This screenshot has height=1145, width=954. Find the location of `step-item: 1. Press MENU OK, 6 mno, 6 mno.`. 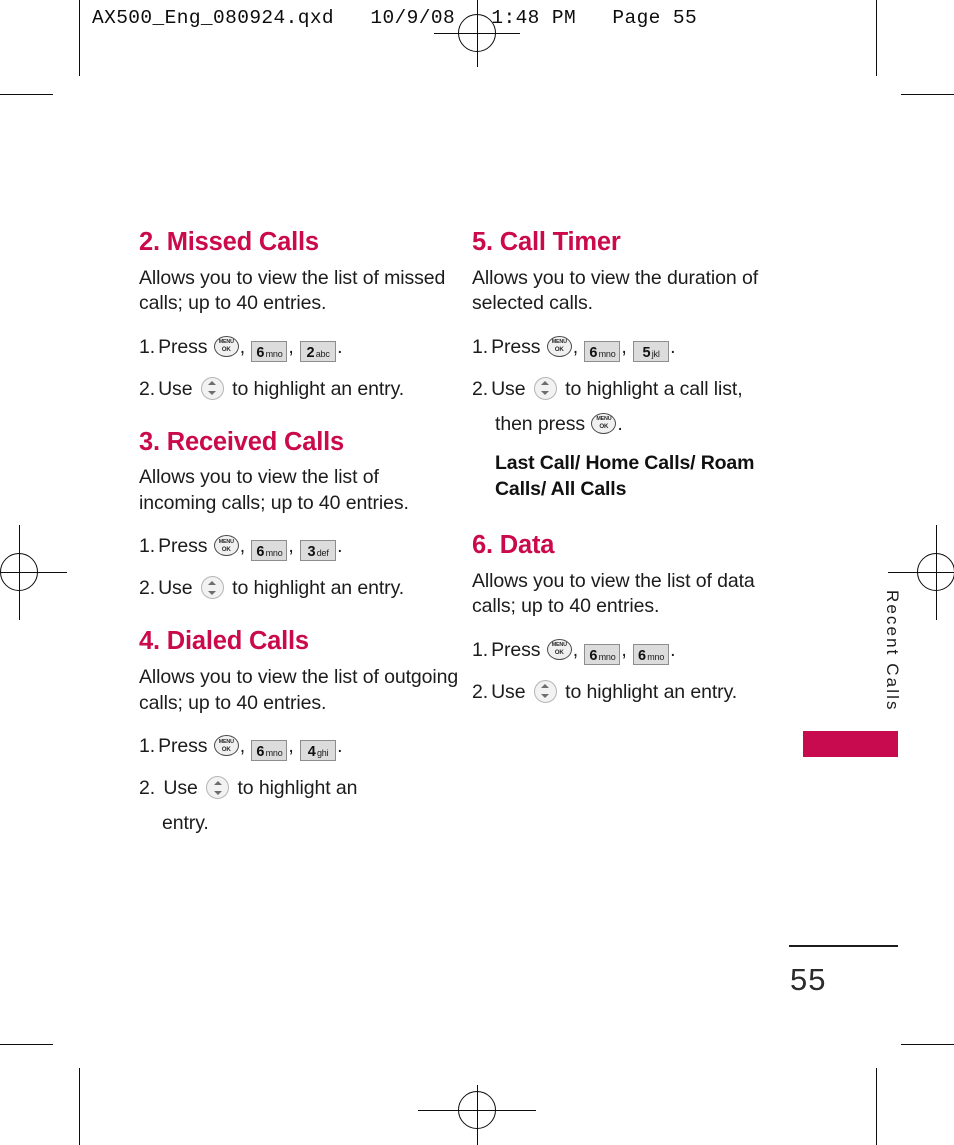

step-item: 1. Press MENU OK, 6 mno, 6 mno. is located at coordinates (622, 651).